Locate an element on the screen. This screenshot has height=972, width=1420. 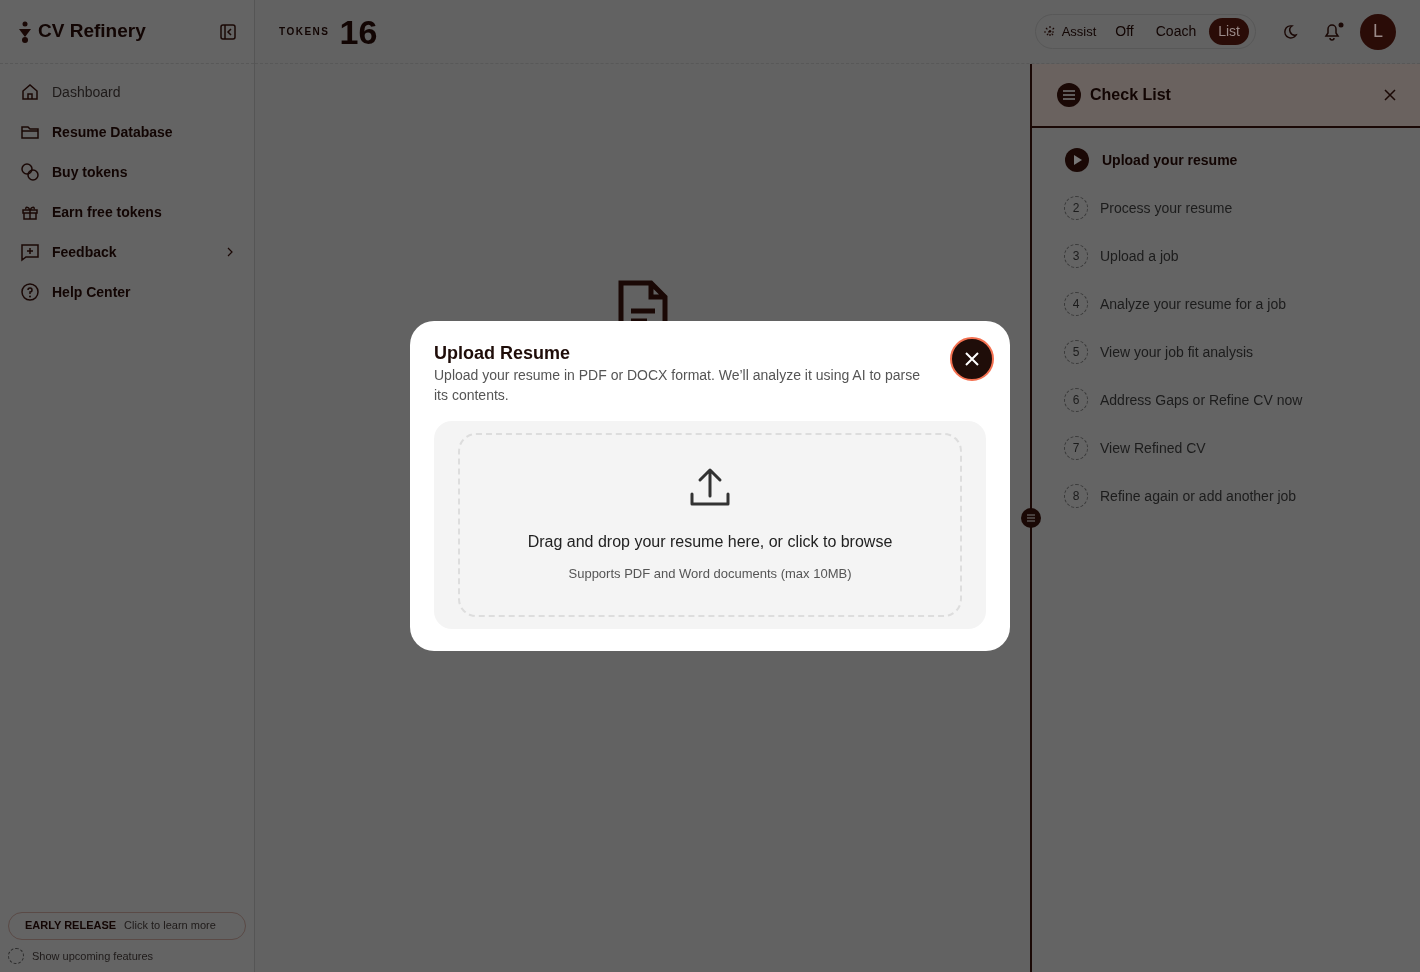
drag-handle-icon is located at coordinates (1031, 518).